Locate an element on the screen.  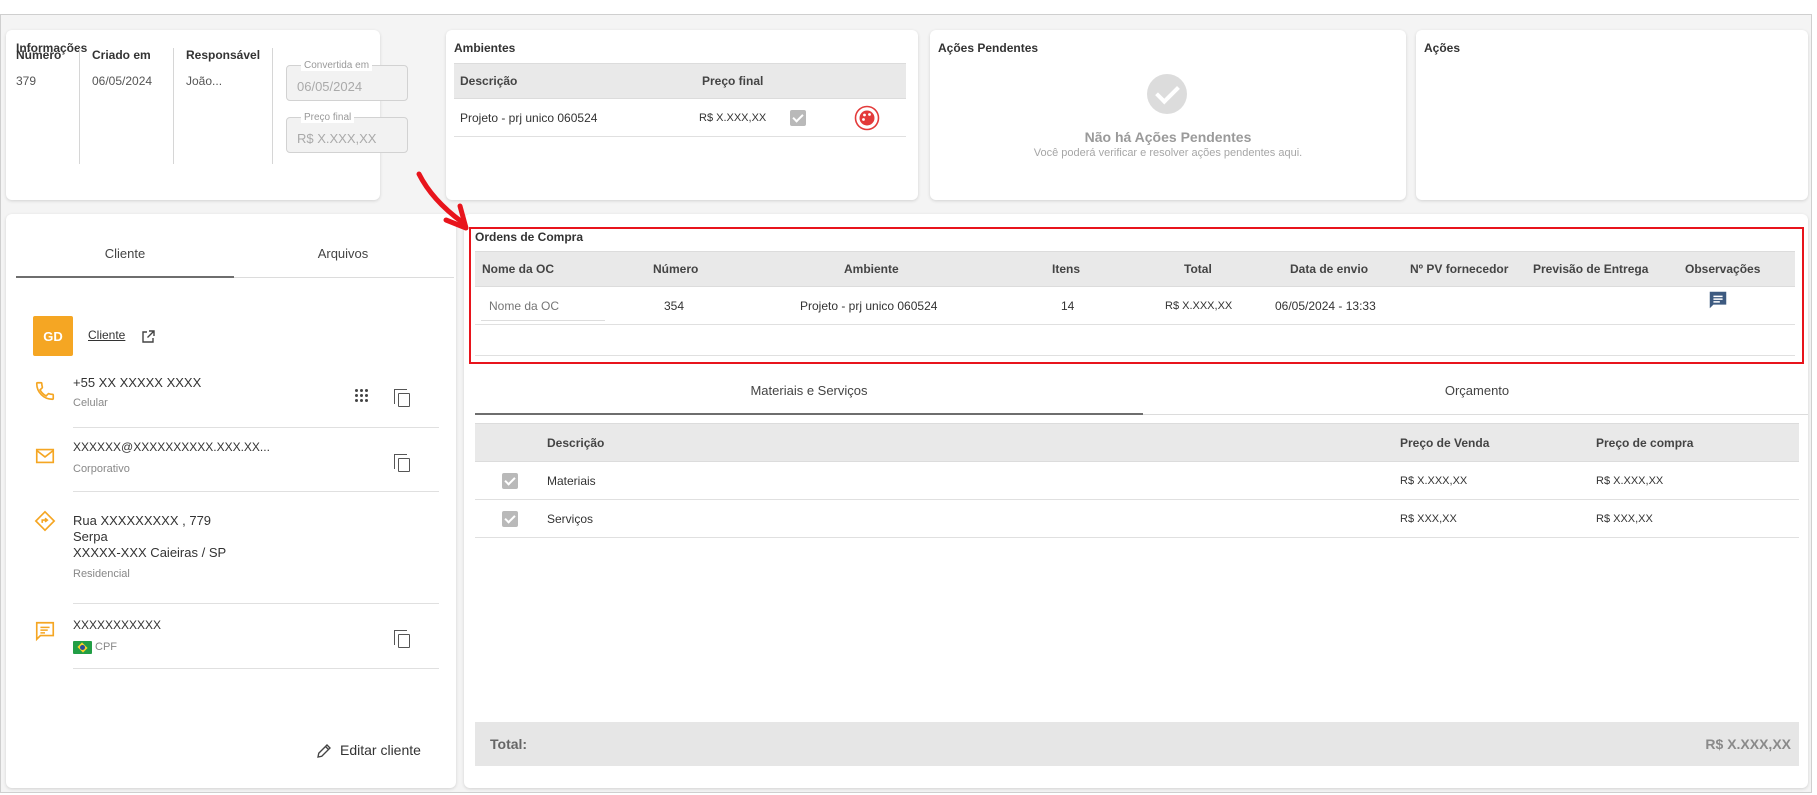
document-divider is located at coordinates (256, 668).